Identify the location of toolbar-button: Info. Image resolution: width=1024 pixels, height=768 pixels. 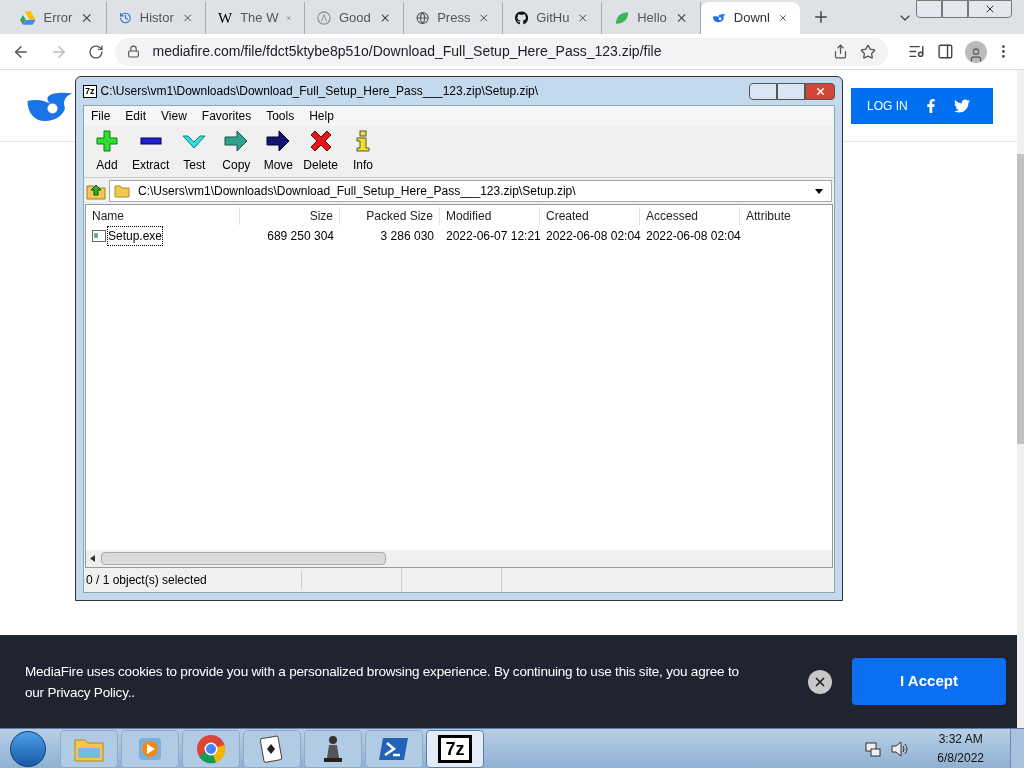
(363, 151).